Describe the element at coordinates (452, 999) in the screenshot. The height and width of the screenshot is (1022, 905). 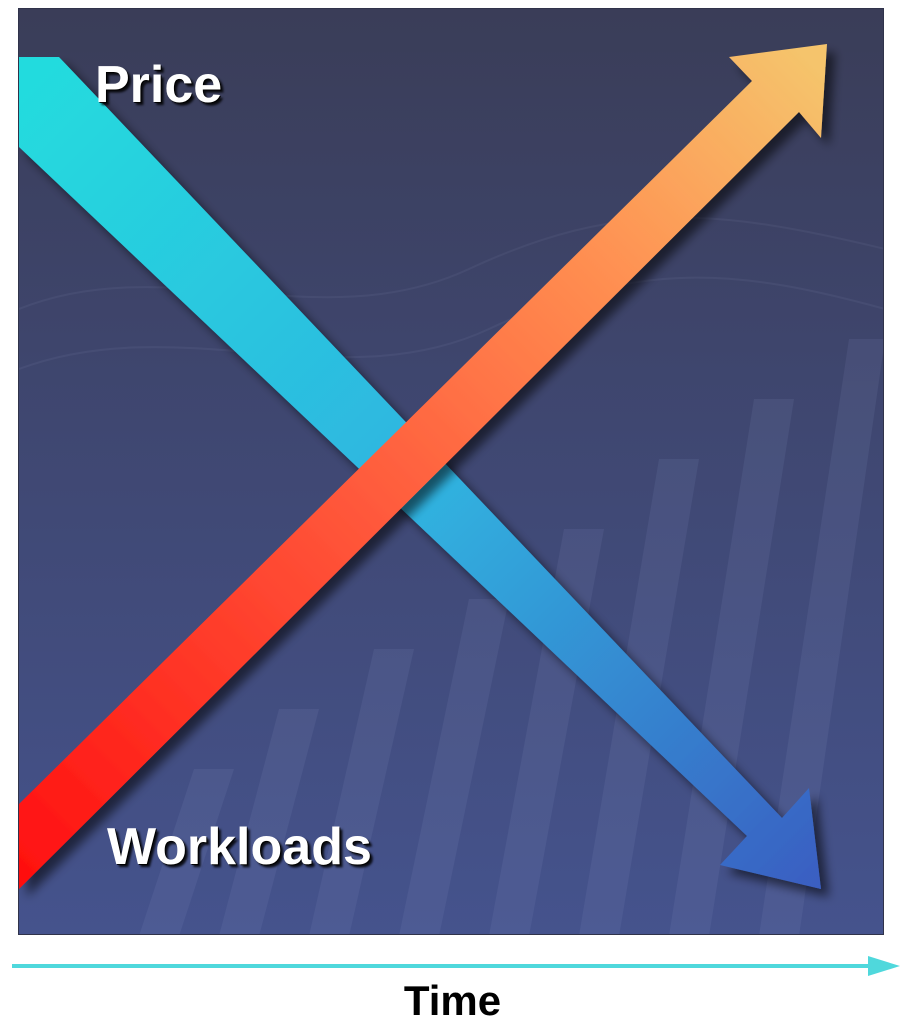
I see `time-axis-label: Time` at that location.